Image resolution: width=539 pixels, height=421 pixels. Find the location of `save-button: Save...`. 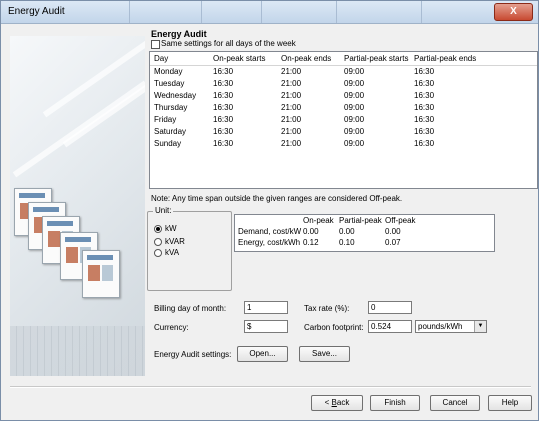

save-button: Save... is located at coordinates (324, 354).